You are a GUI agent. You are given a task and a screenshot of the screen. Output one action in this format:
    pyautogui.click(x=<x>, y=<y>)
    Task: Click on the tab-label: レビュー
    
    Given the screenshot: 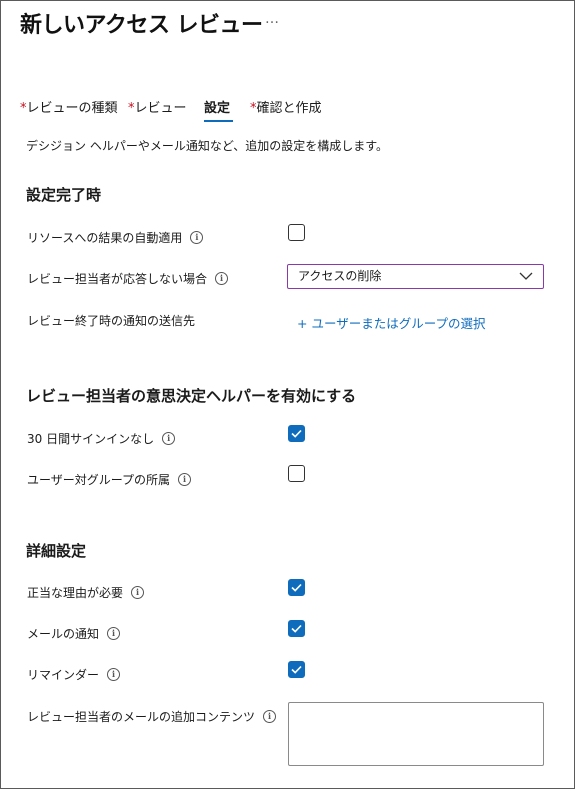 What is the action you would take?
    pyautogui.click(x=160, y=108)
    